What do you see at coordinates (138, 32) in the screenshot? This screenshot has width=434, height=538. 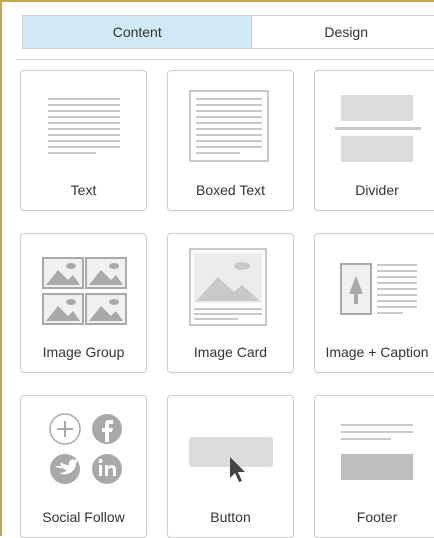 I see `tab-content: Content` at bounding box center [138, 32].